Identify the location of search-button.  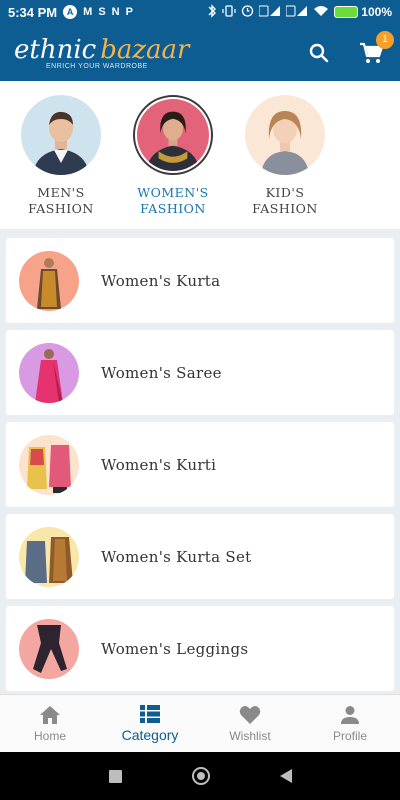
(319, 53).